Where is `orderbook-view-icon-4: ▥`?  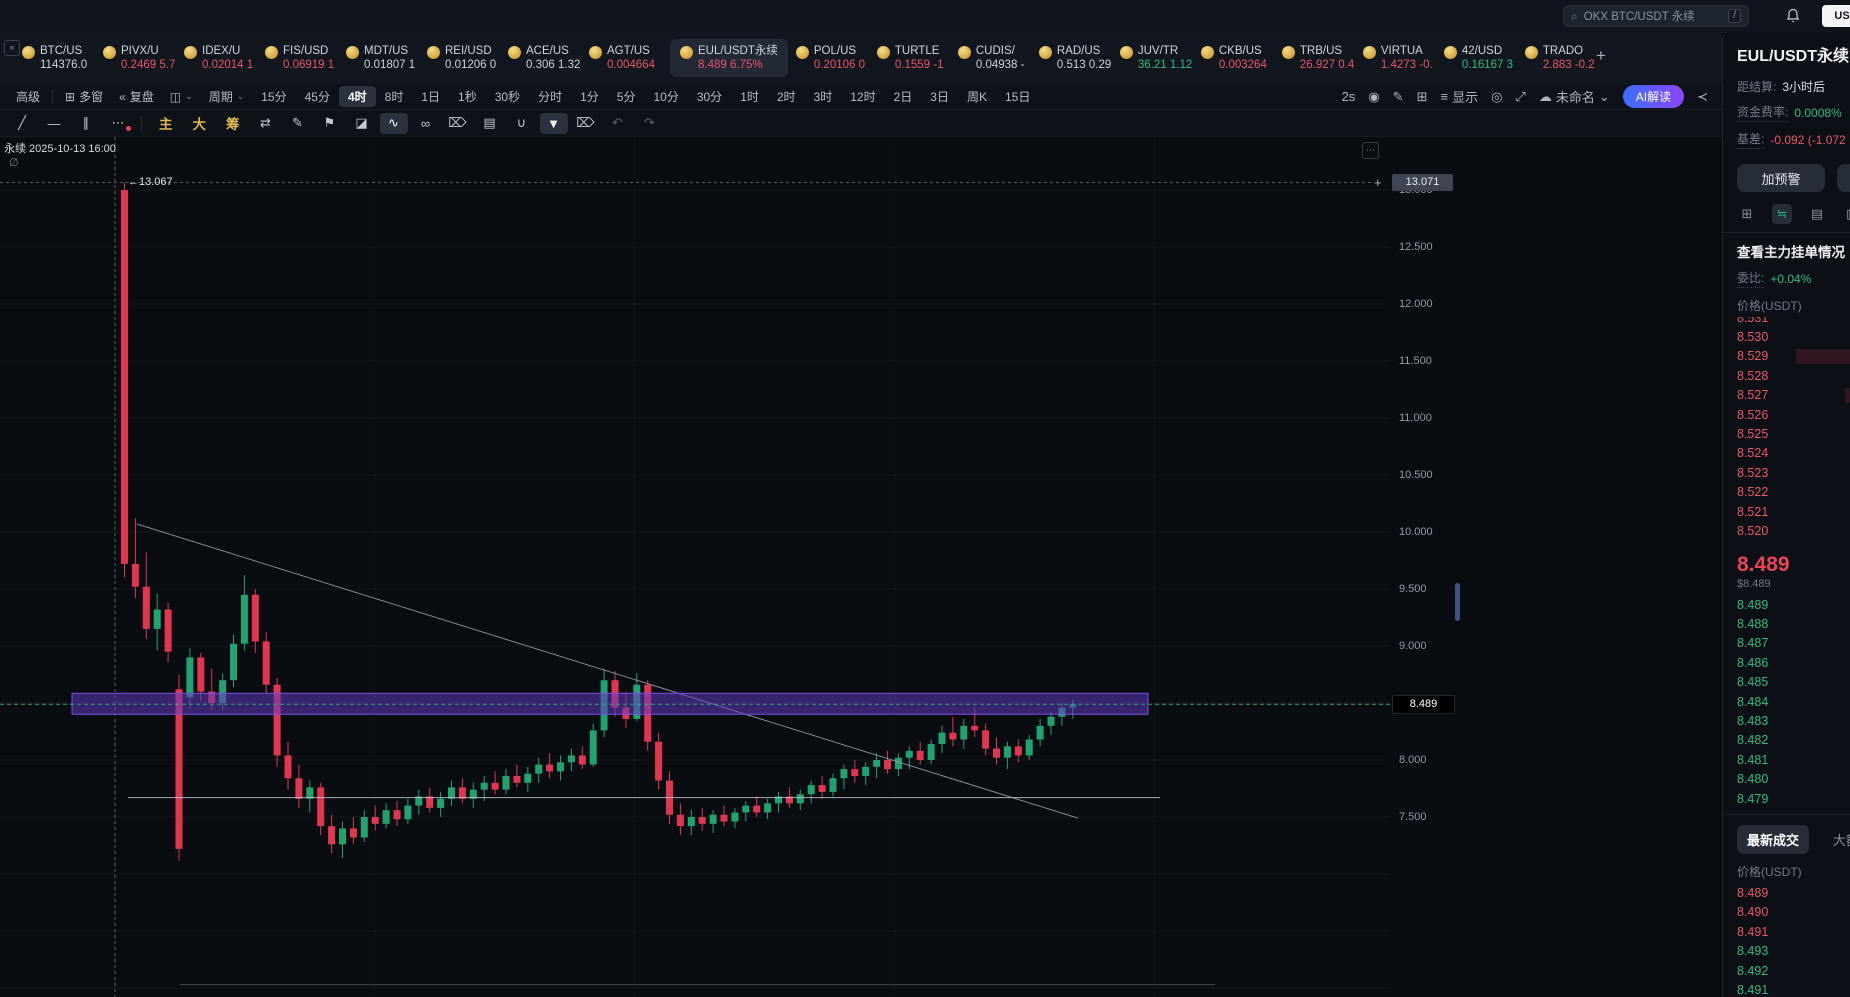
orderbook-view-icon-4: ▥ is located at coordinates (1846, 214).